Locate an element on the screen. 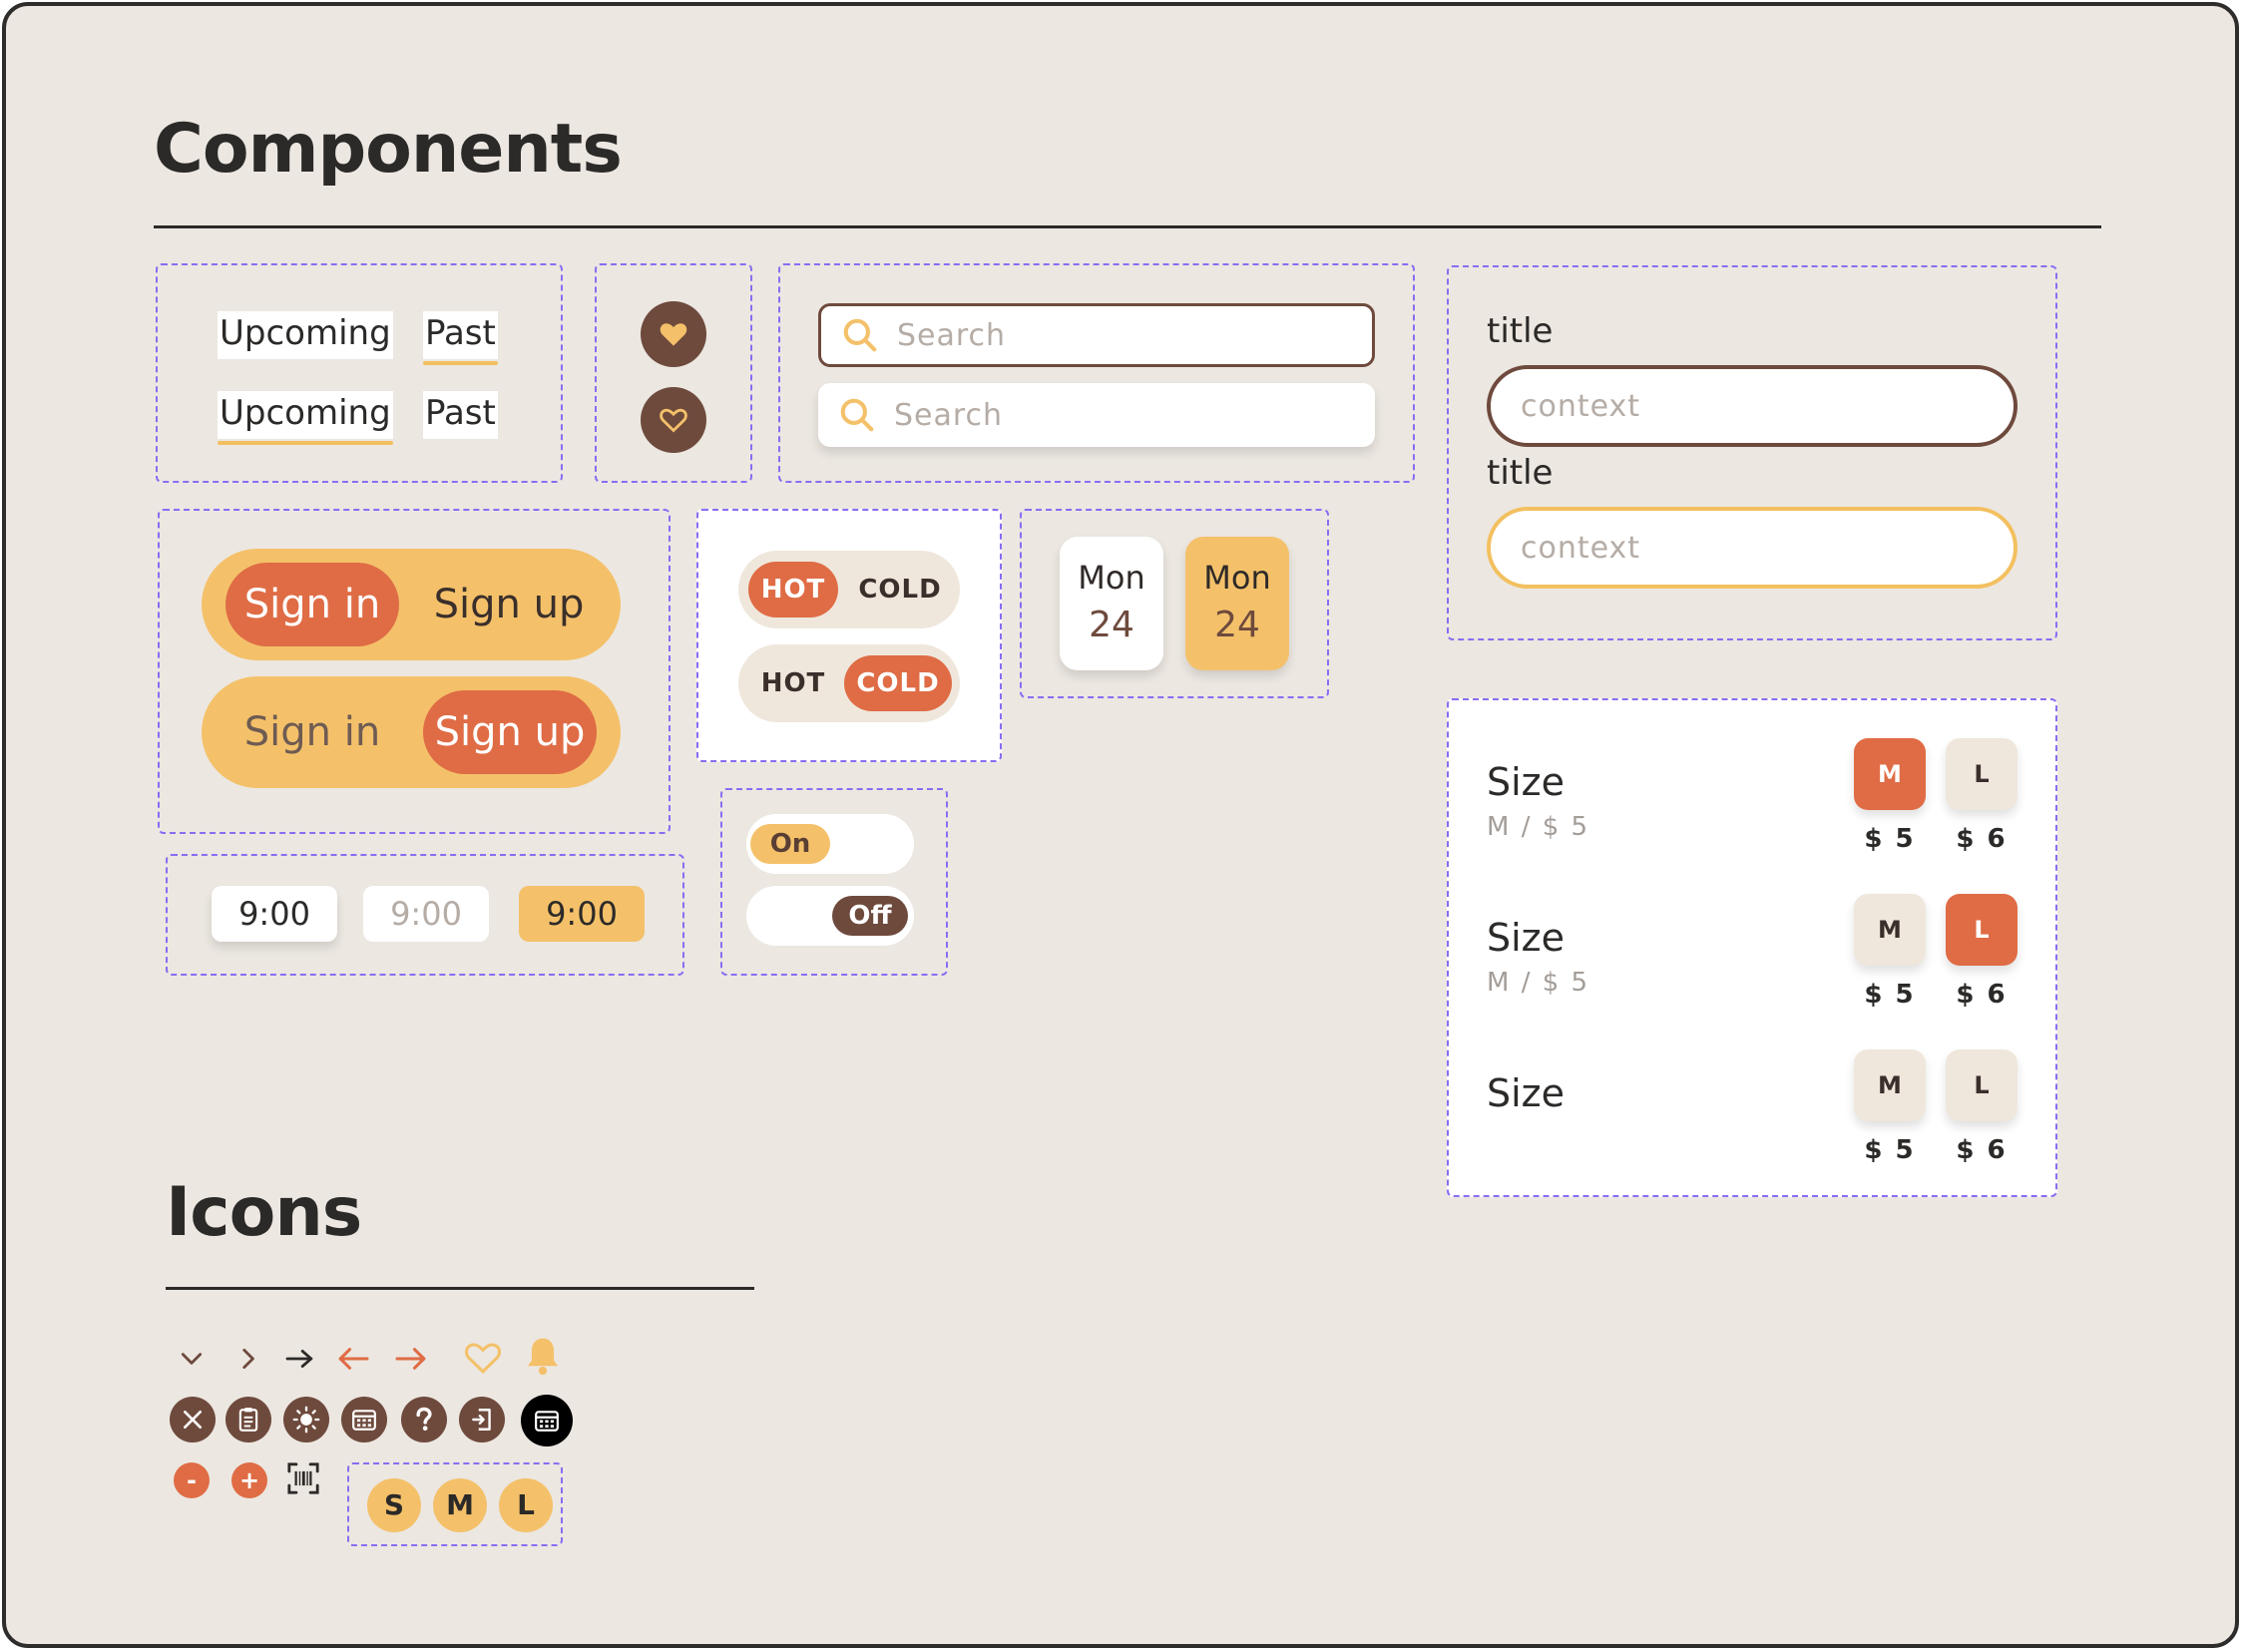 This screenshot has width=2245, height=1652. time-chip-disabled: 9:00 is located at coordinates (426, 914).